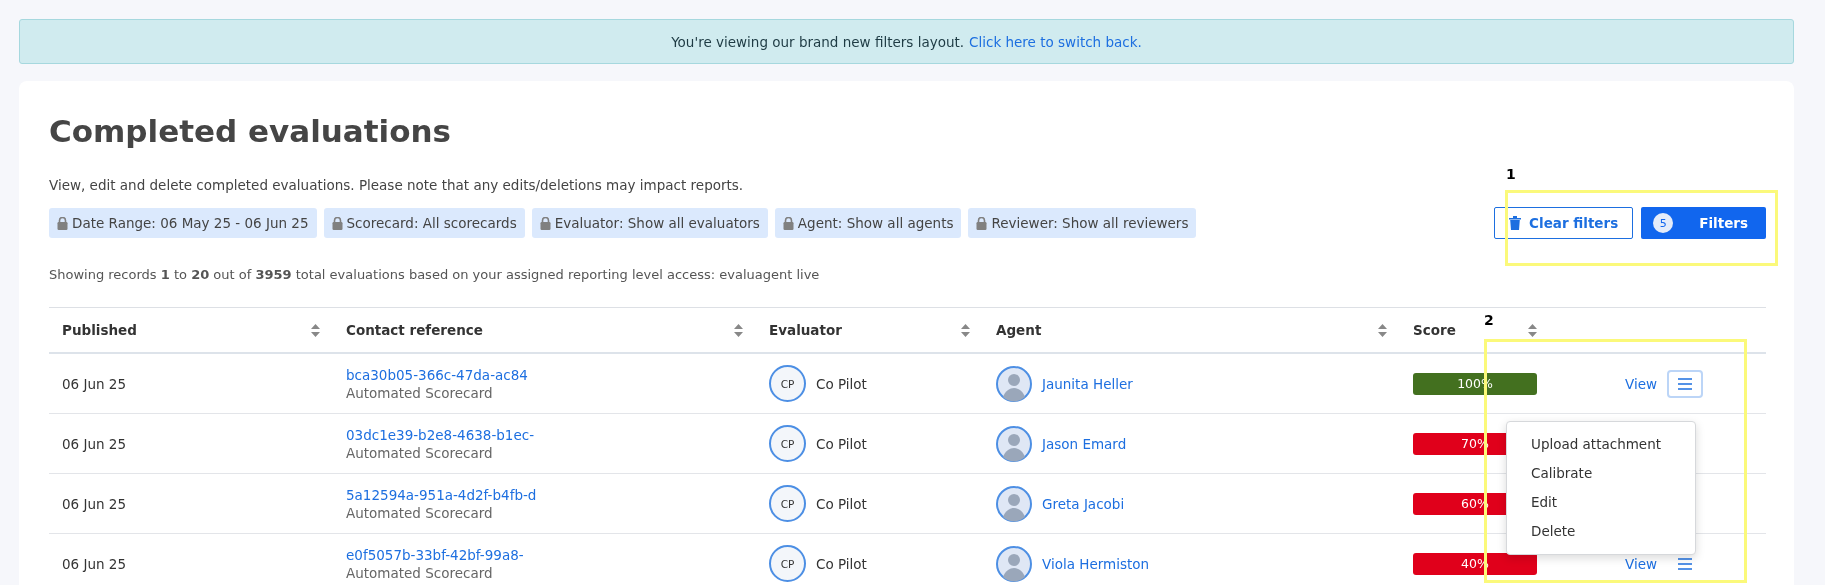 This screenshot has height=585, width=1825. What do you see at coordinates (251, 131) in the screenshot?
I see `page-title: Completed evaluations` at bounding box center [251, 131].